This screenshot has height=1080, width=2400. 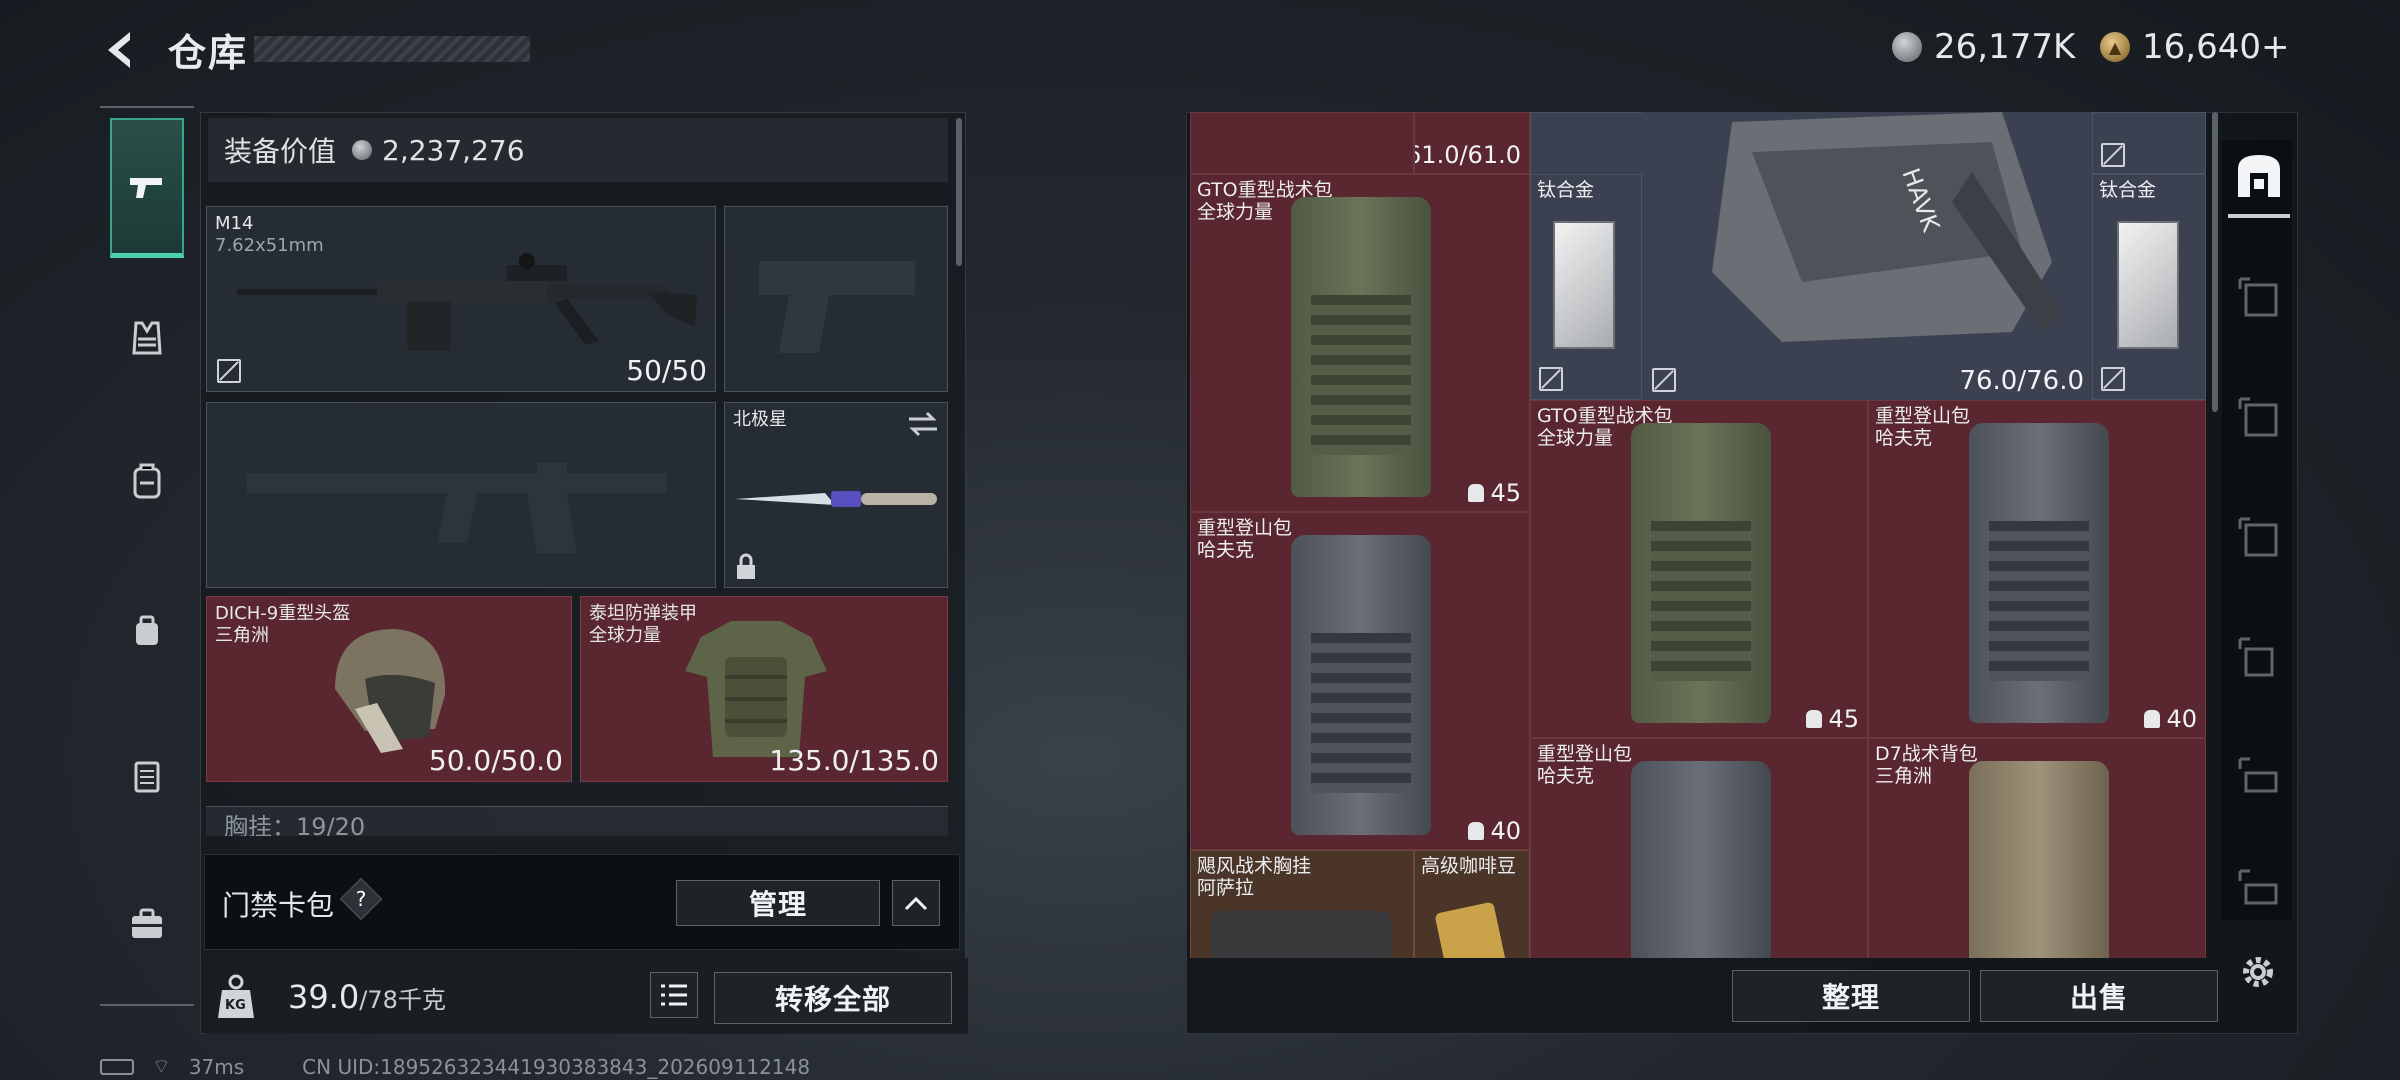 I want to click on plate-carrier-image: HAVK, so click(x=1887, y=227).